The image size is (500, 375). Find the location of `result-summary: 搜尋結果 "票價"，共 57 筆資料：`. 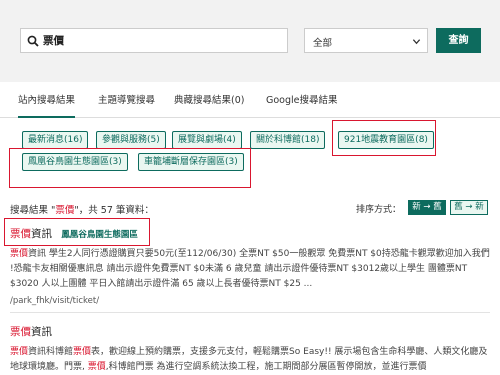

result-summary: 搜尋結果 "票價"，共 57 筆資料： is located at coordinates (82, 210).